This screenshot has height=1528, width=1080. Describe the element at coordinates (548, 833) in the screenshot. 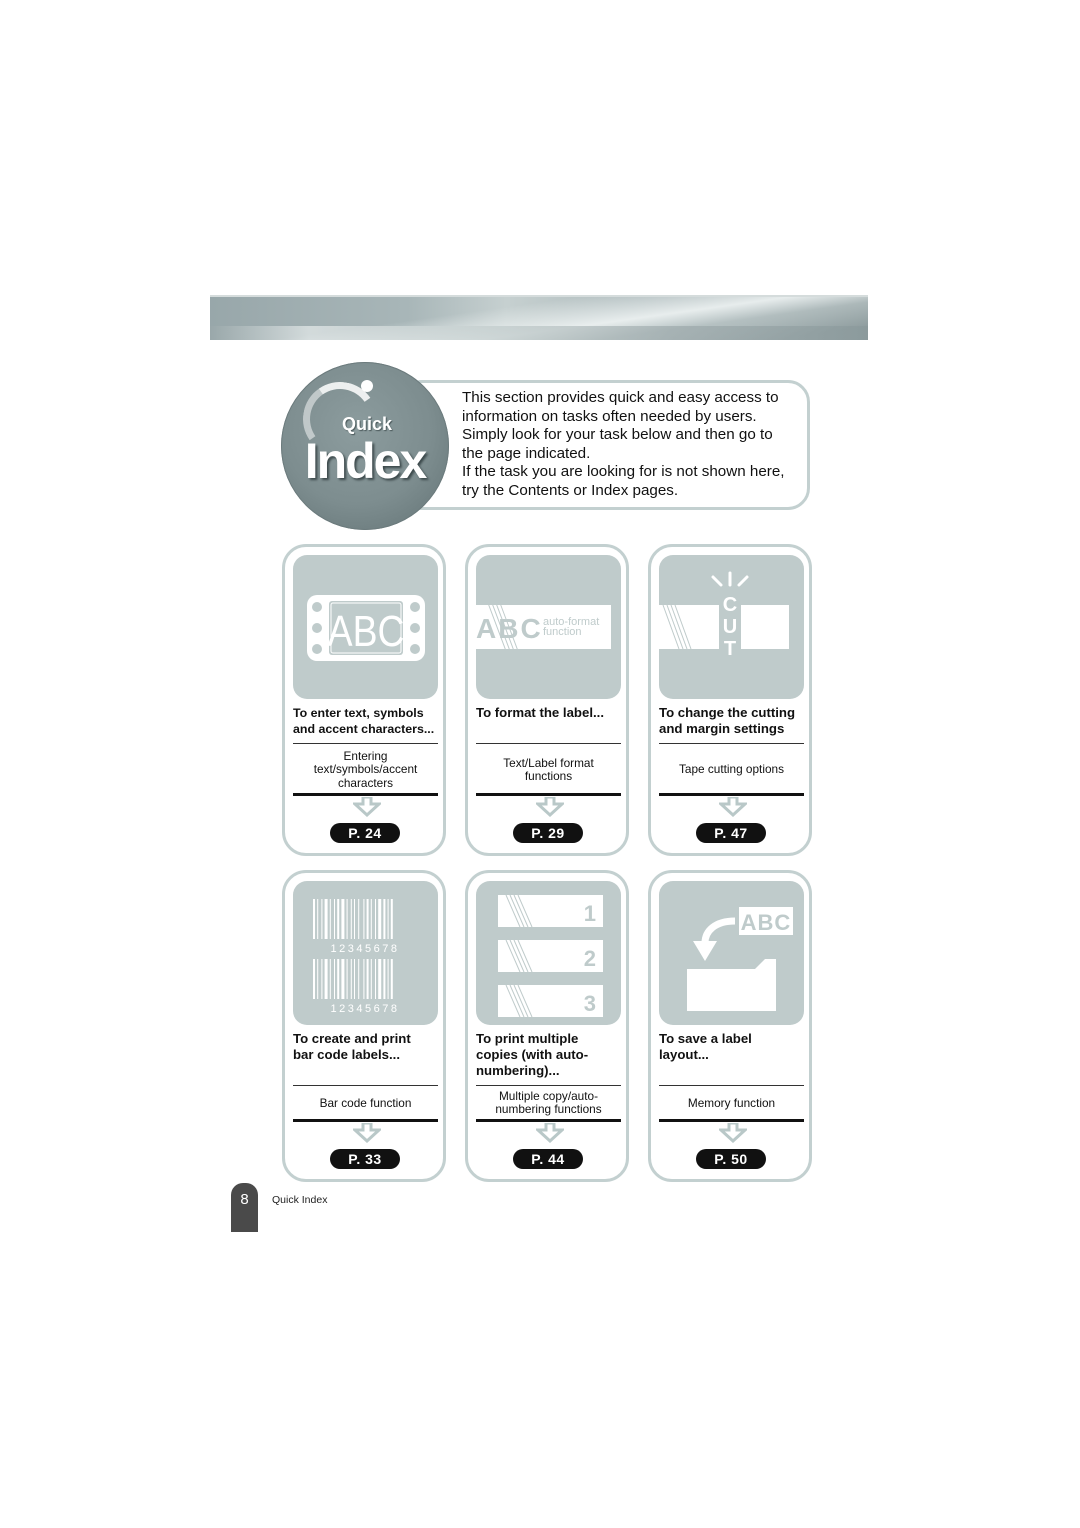

I see `page-link: P. 29` at that location.